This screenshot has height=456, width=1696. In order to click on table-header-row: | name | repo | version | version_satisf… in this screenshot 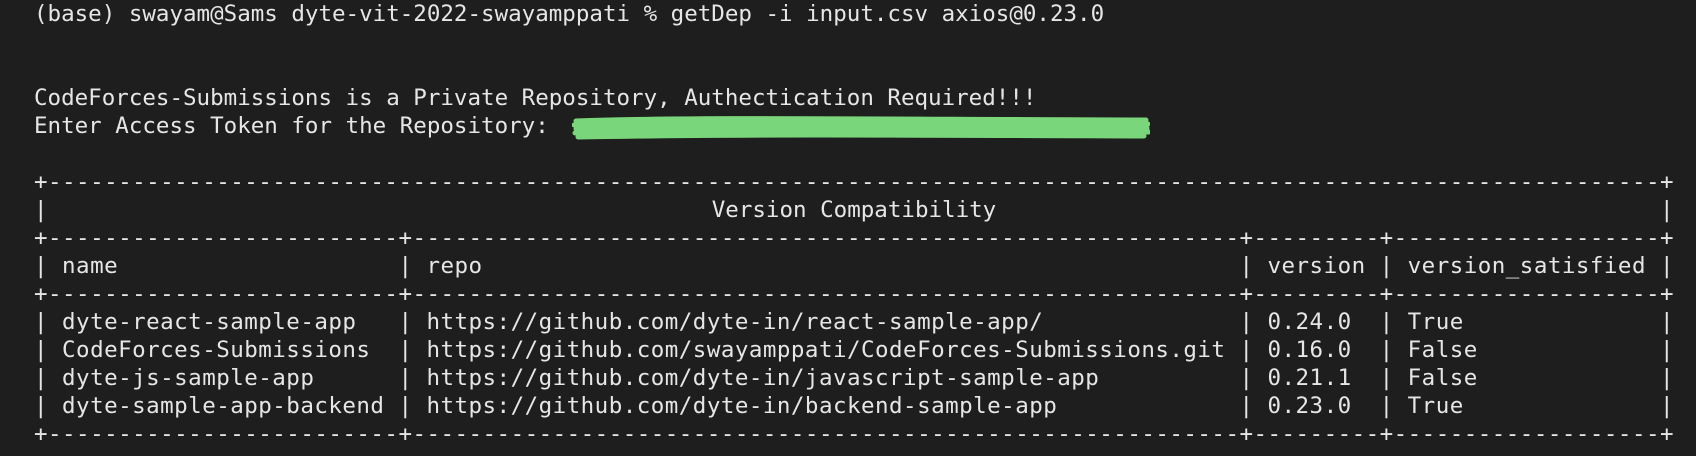, I will do `click(854, 266)`.